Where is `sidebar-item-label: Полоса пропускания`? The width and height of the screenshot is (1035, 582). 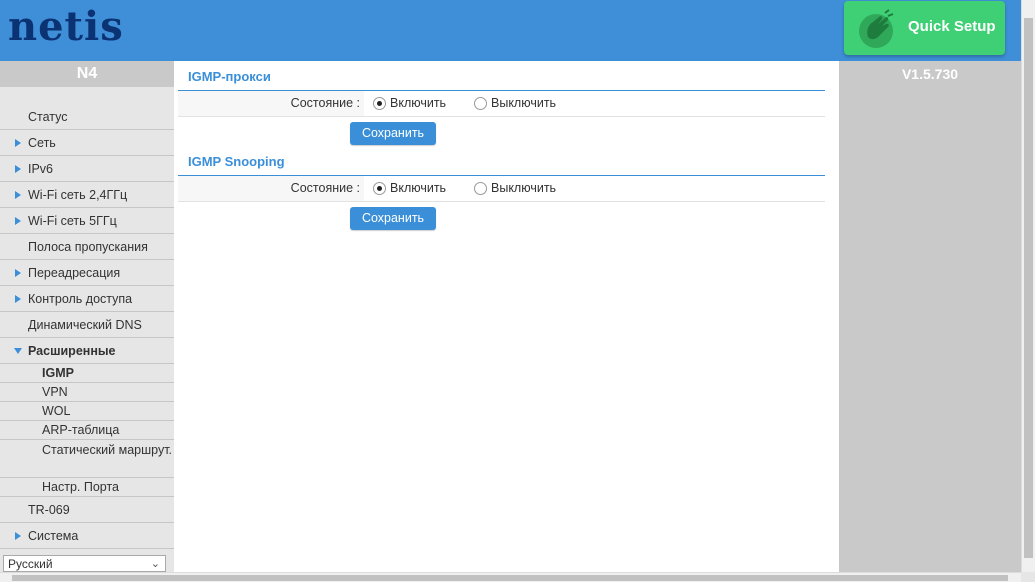 sidebar-item-label: Полоса пропускания is located at coordinates (88, 247).